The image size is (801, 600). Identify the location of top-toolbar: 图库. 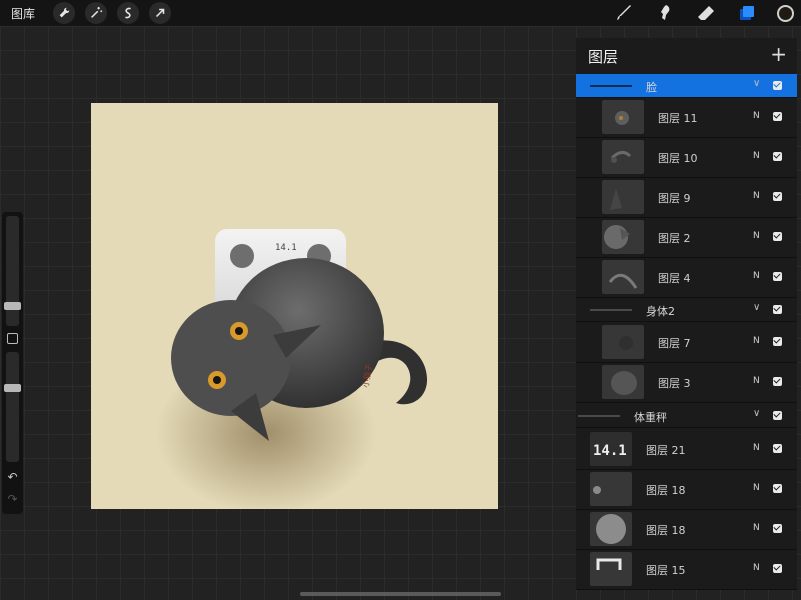
(400, 13).